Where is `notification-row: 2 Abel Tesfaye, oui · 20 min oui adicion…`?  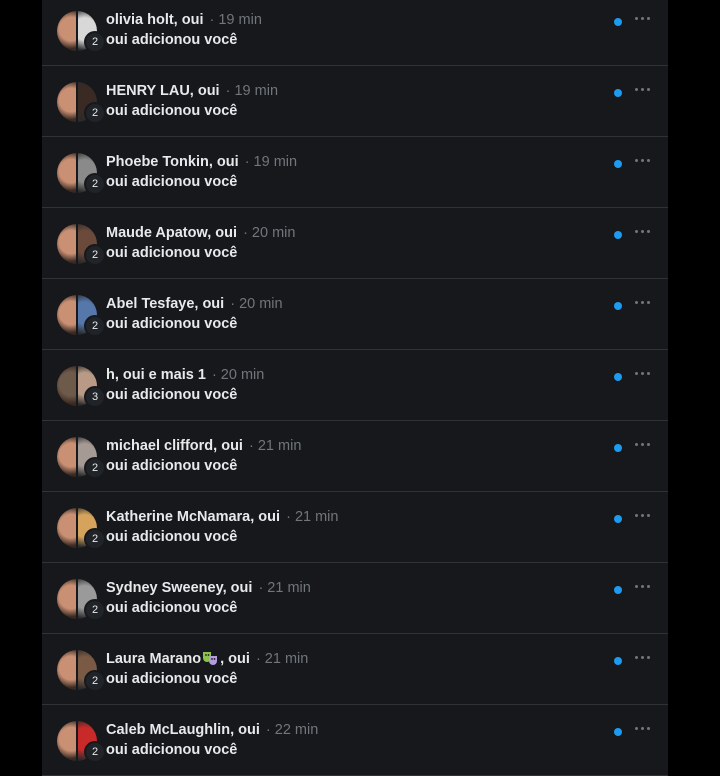 notification-row: 2 Abel Tesfaye, oui · 20 min oui adicion… is located at coordinates (355, 314).